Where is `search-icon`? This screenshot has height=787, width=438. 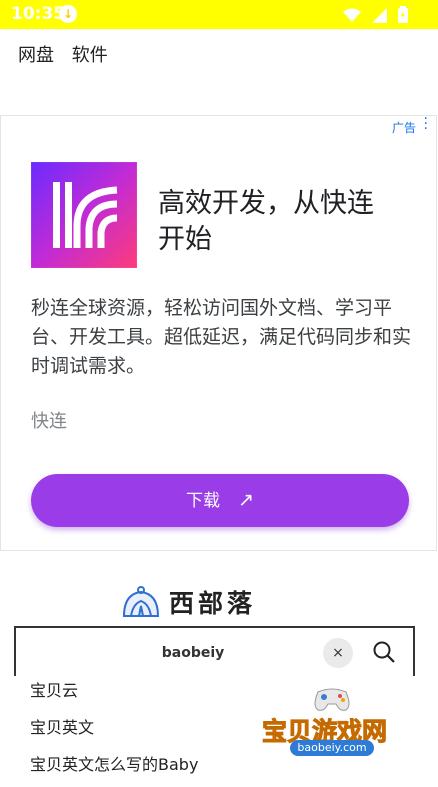 search-icon is located at coordinates (384, 654).